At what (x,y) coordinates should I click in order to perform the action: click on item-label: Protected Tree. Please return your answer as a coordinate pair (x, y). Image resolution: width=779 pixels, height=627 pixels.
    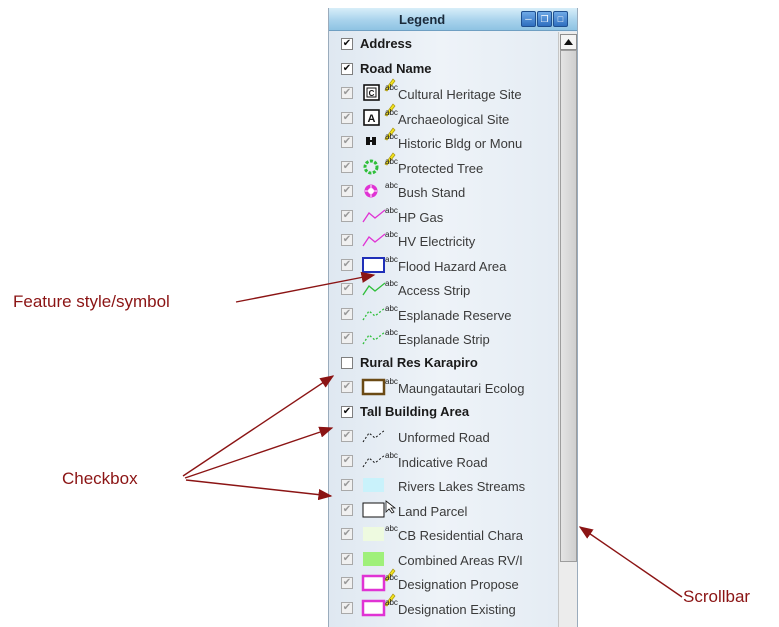
    Looking at the image, I should click on (441, 168).